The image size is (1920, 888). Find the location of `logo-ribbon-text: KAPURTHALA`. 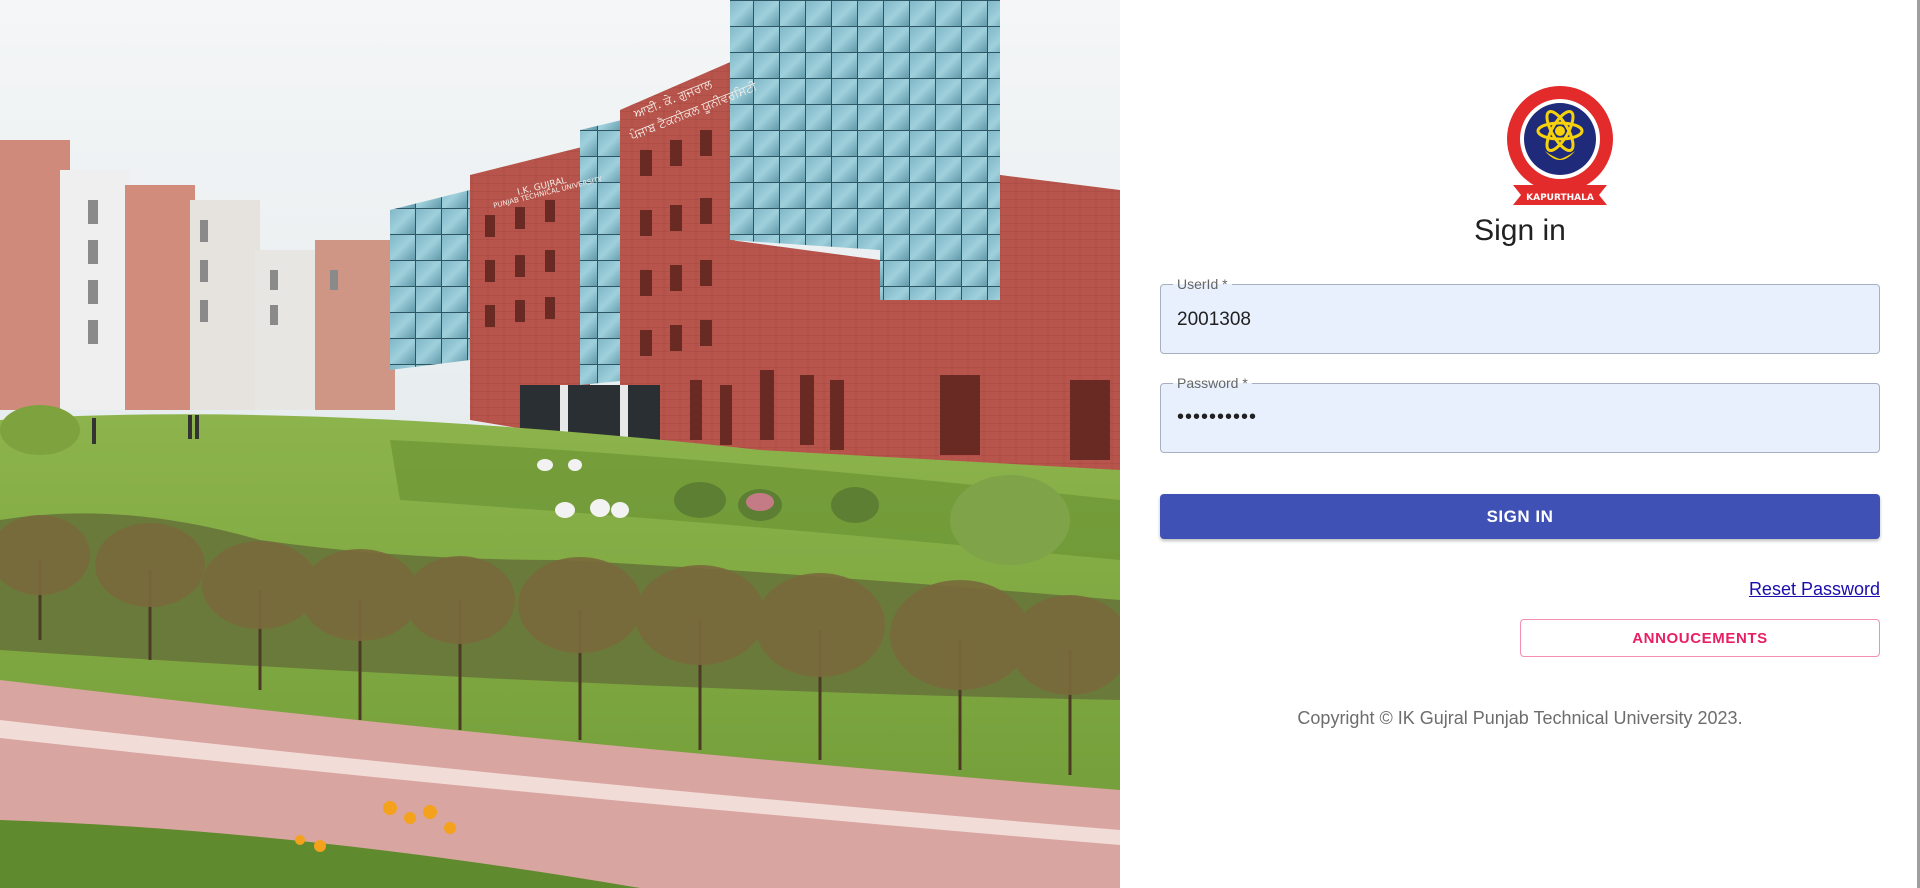

logo-ribbon-text: KAPURTHALA is located at coordinates (1560, 198).